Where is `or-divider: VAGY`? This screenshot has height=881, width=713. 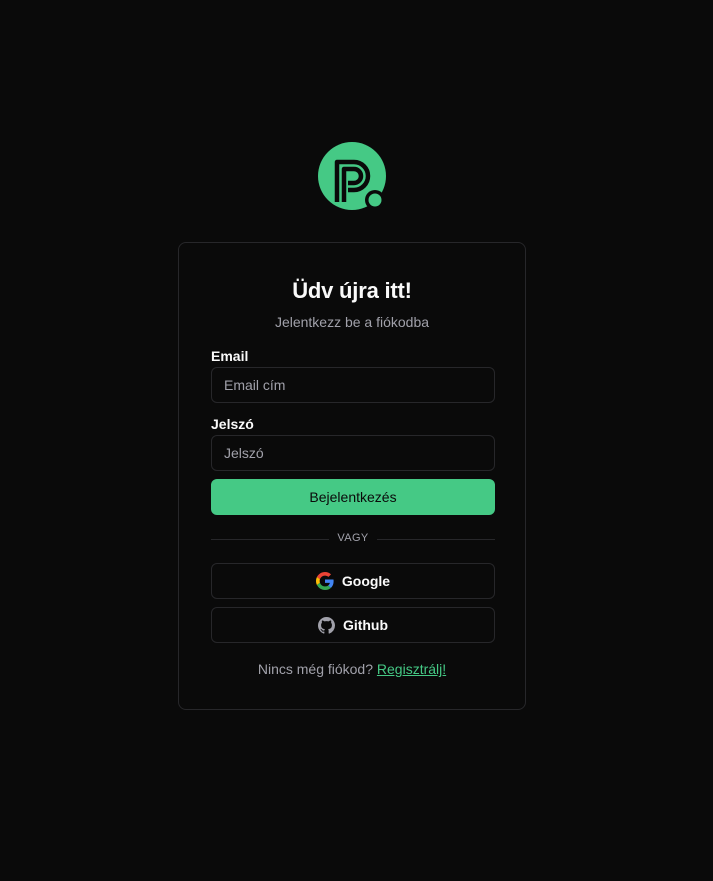 or-divider: VAGY is located at coordinates (353, 539).